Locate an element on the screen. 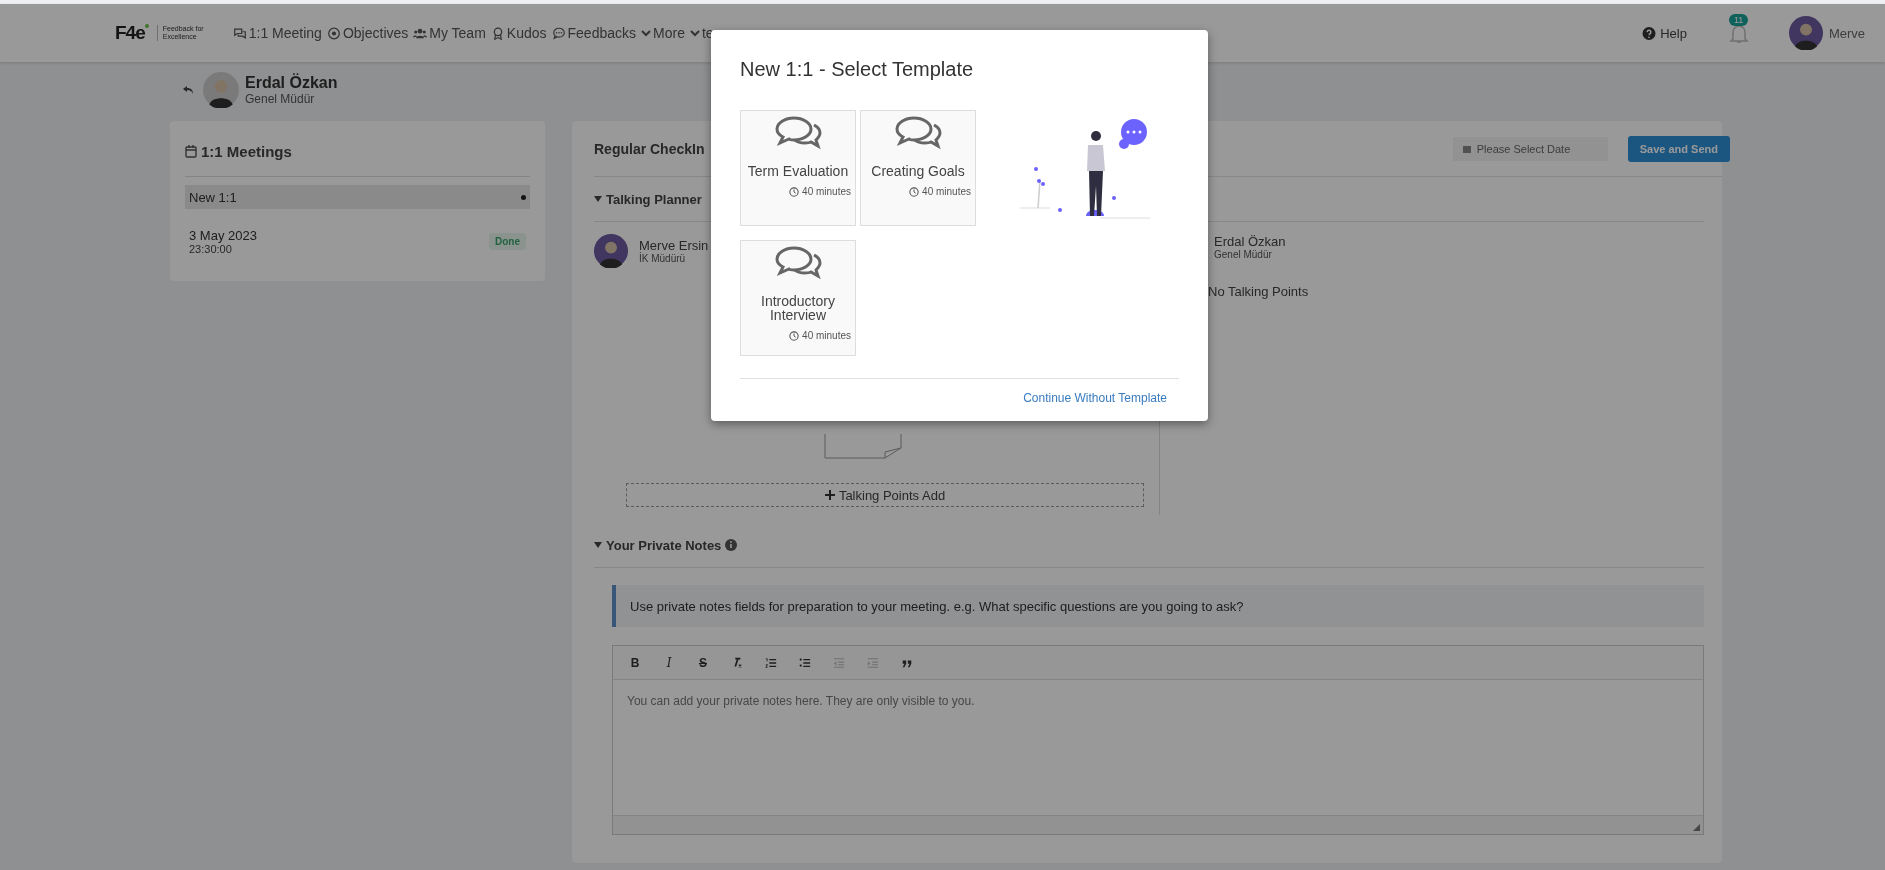 This screenshot has width=1885, height=870. meeting-item: 3 May 2023 23:30:00 Done is located at coordinates (357, 241).